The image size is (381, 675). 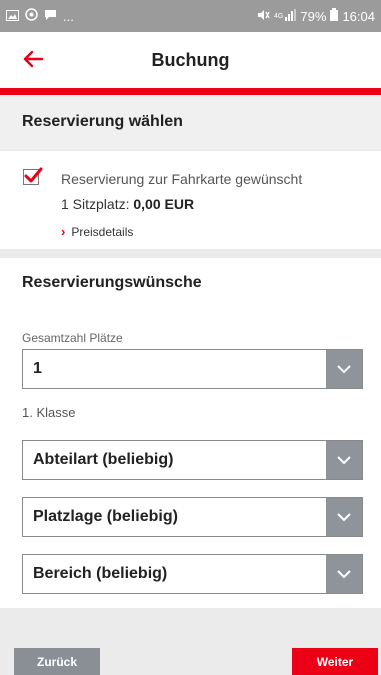 I want to click on chat-icon, so click(x=50, y=16).